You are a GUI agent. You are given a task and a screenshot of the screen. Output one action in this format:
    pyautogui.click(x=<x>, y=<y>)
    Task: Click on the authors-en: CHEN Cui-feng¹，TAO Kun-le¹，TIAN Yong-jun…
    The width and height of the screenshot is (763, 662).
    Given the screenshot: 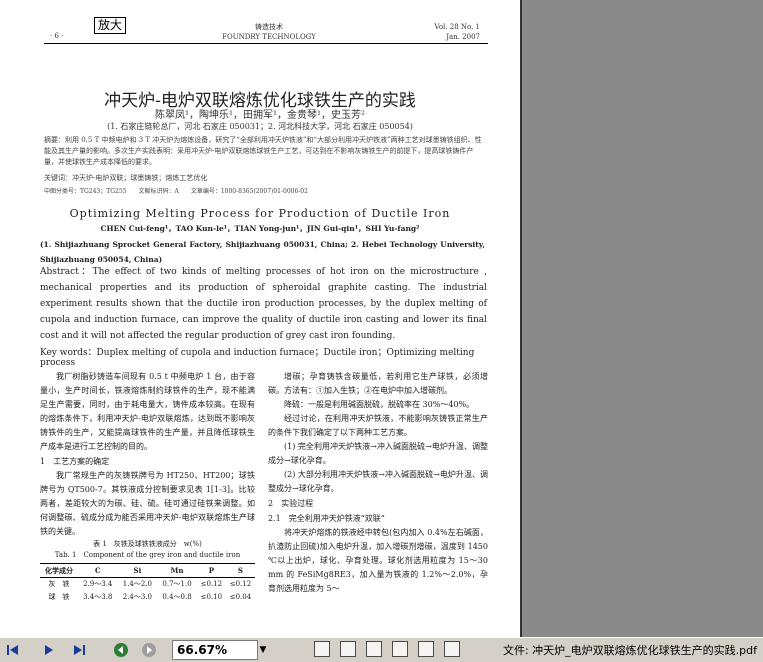 What is the action you would take?
    pyautogui.click(x=260, y=228)
    